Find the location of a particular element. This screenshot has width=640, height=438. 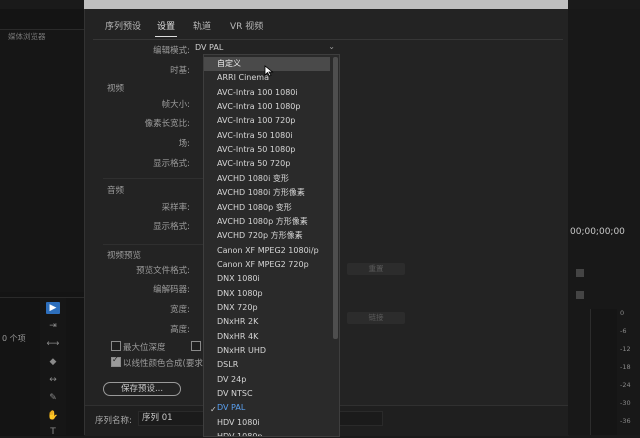

dropdown-option: HDV 1080i is located at coordinates (267, 423).